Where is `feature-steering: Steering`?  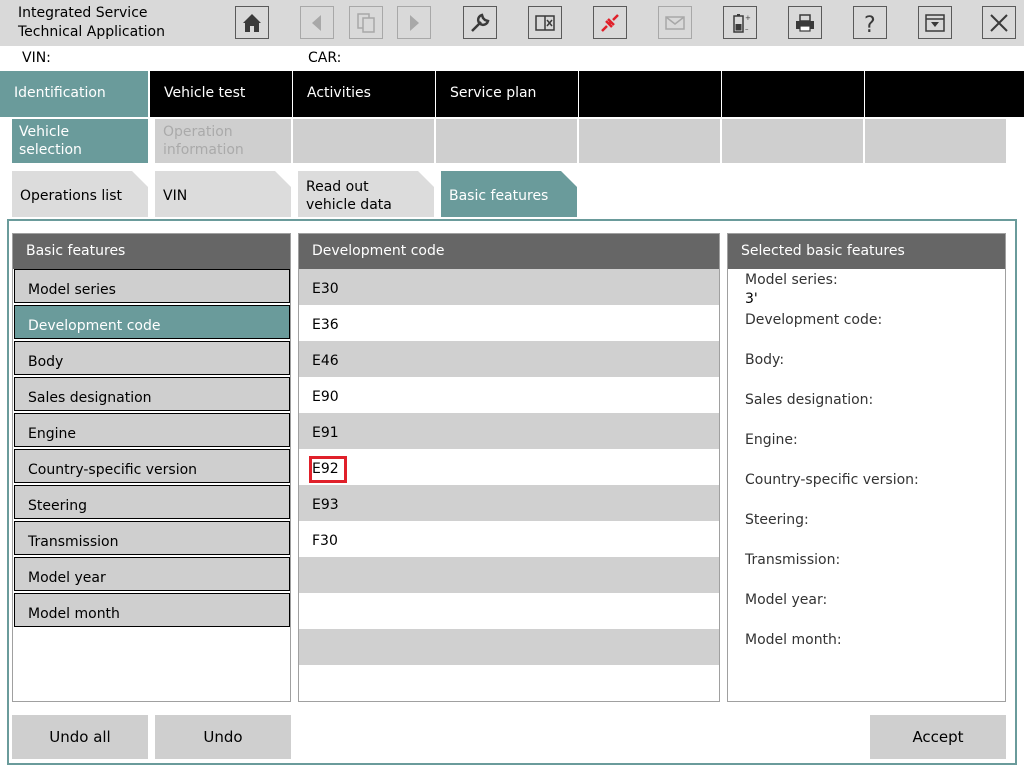 feature-steering: Steering is located at coordinates (152, 502).